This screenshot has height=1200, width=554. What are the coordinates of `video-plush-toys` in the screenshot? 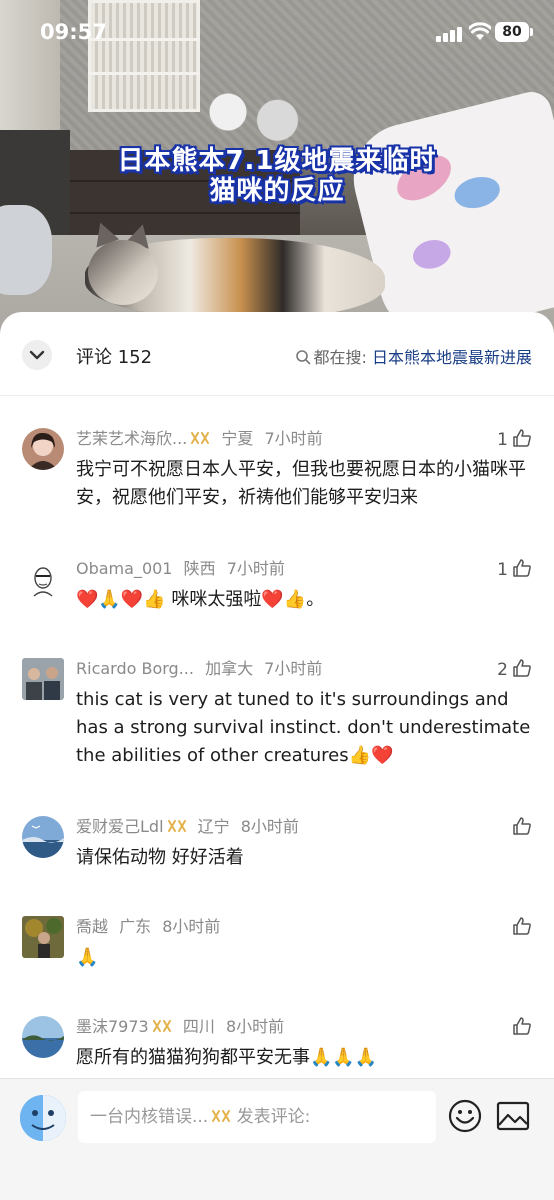 It's located at (250, 117).